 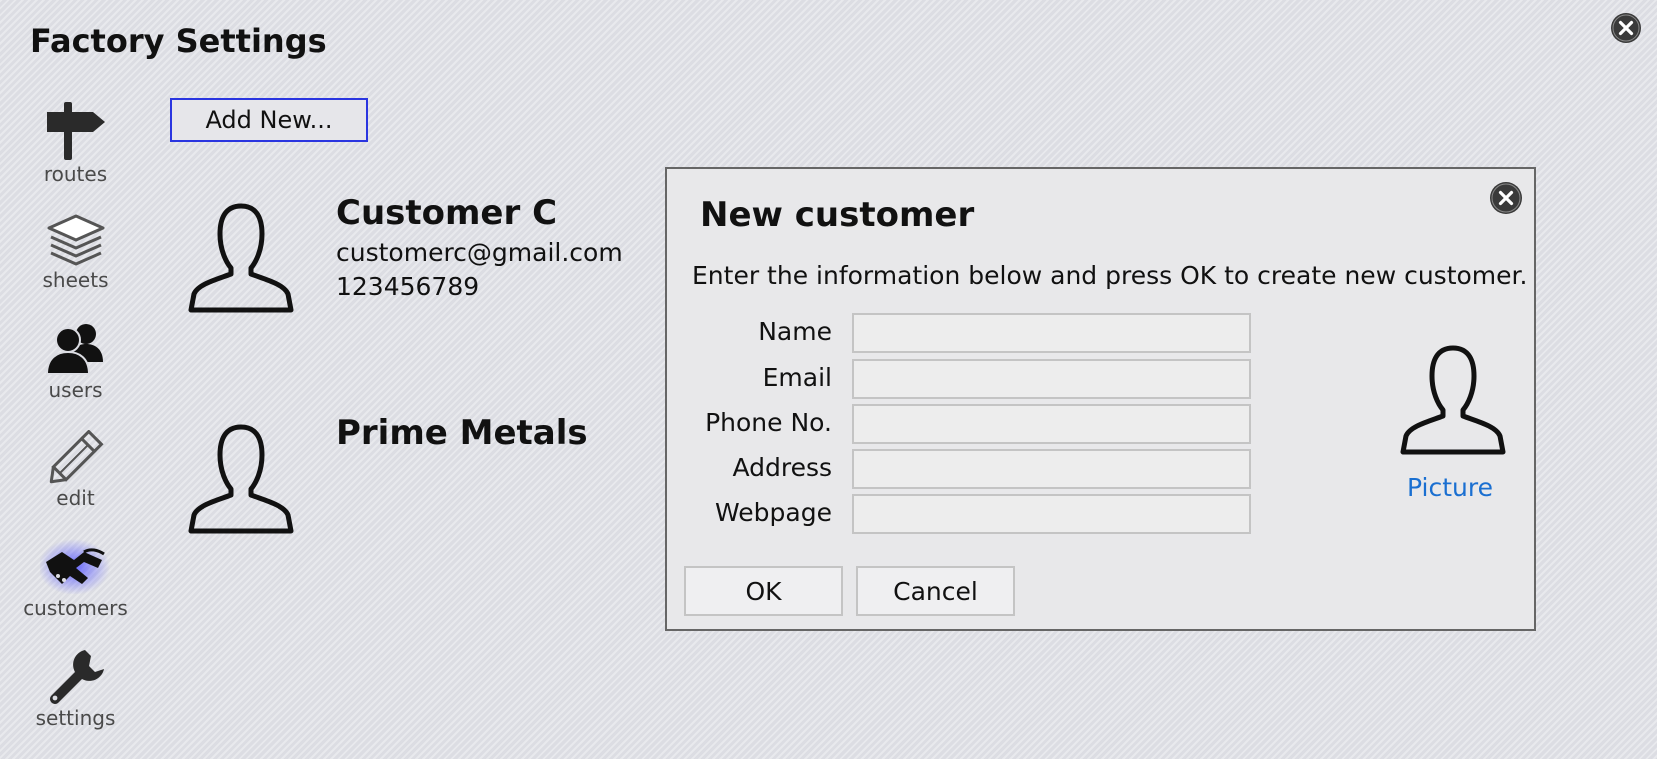 What do you see at coordinates (75, 131) in the screenshot?
I see `signpost-icon` at bounding box center [75, 131].